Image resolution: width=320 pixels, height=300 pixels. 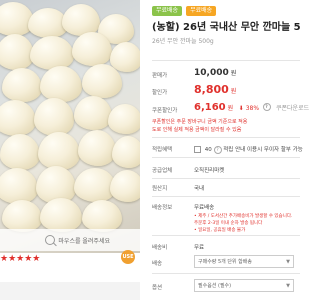 I want to click on delivery-label: 배송, so click(x=157, y=264).